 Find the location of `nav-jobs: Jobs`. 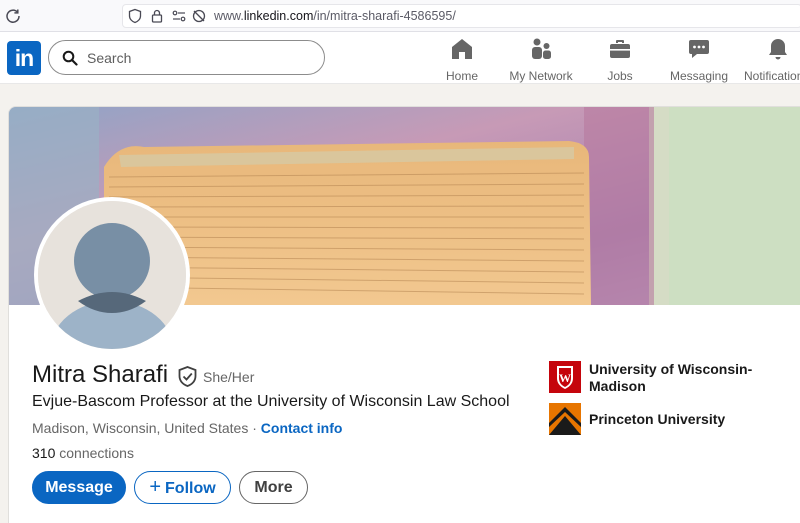

nav-jobs: Jobs is located at coordinates (620, 60).